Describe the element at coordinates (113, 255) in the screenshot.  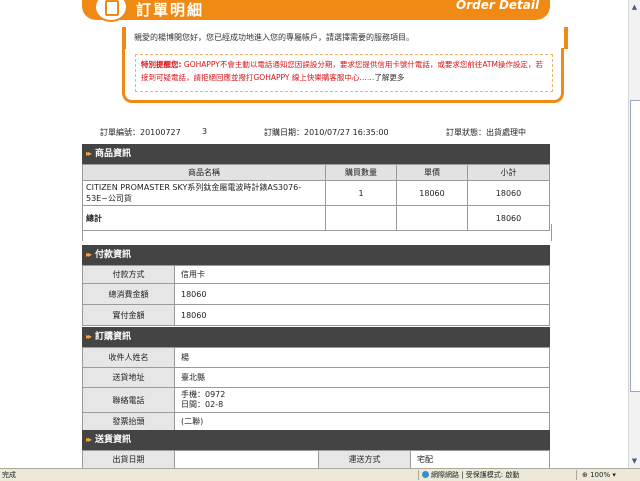
I see `section-title: 付款資訊` at that location.